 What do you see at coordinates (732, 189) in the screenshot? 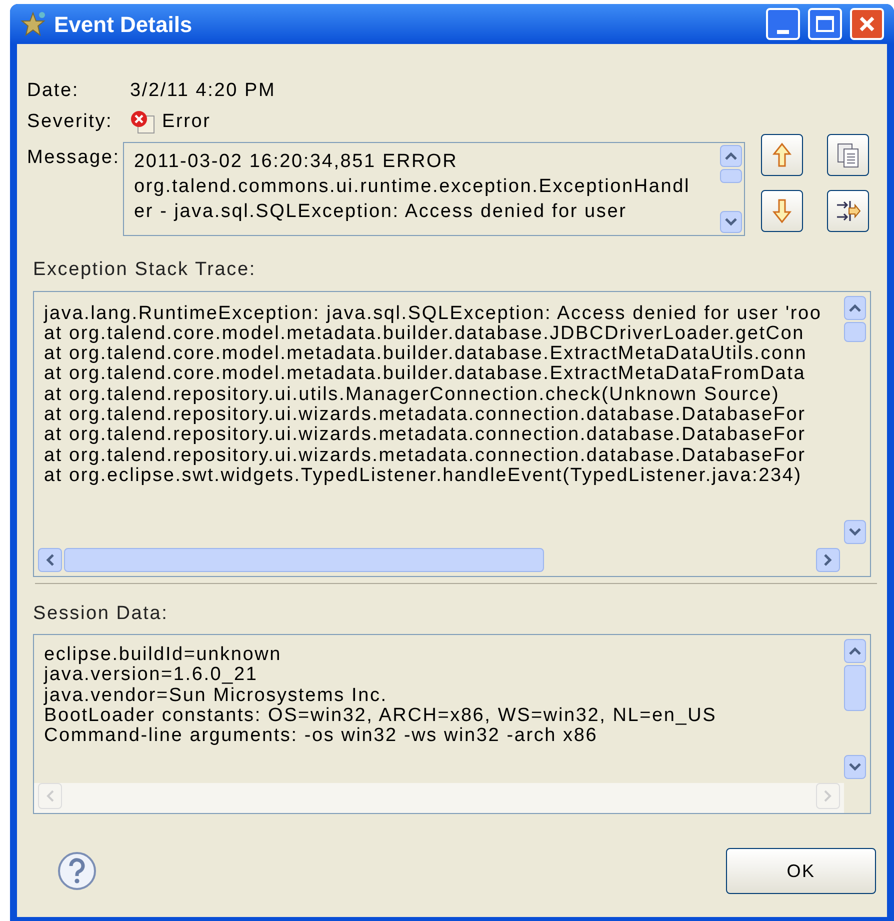
I see `vertical-scrollbar` at bounding box center [732, 189].